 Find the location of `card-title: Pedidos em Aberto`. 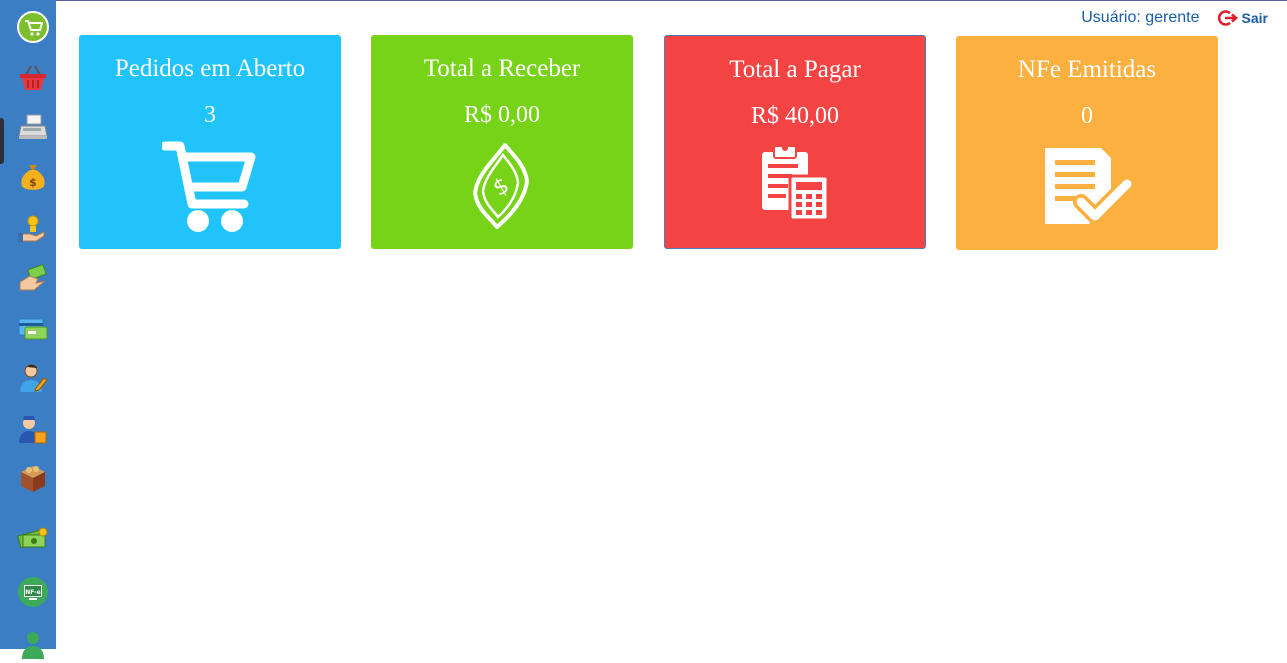

card-title: Pedidos em Aberto is located at coordinates (210, 68).